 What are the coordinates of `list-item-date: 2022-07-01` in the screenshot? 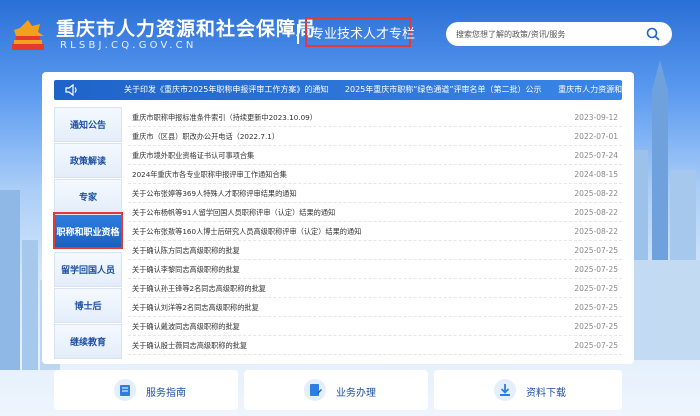 It's located at (596, 136).